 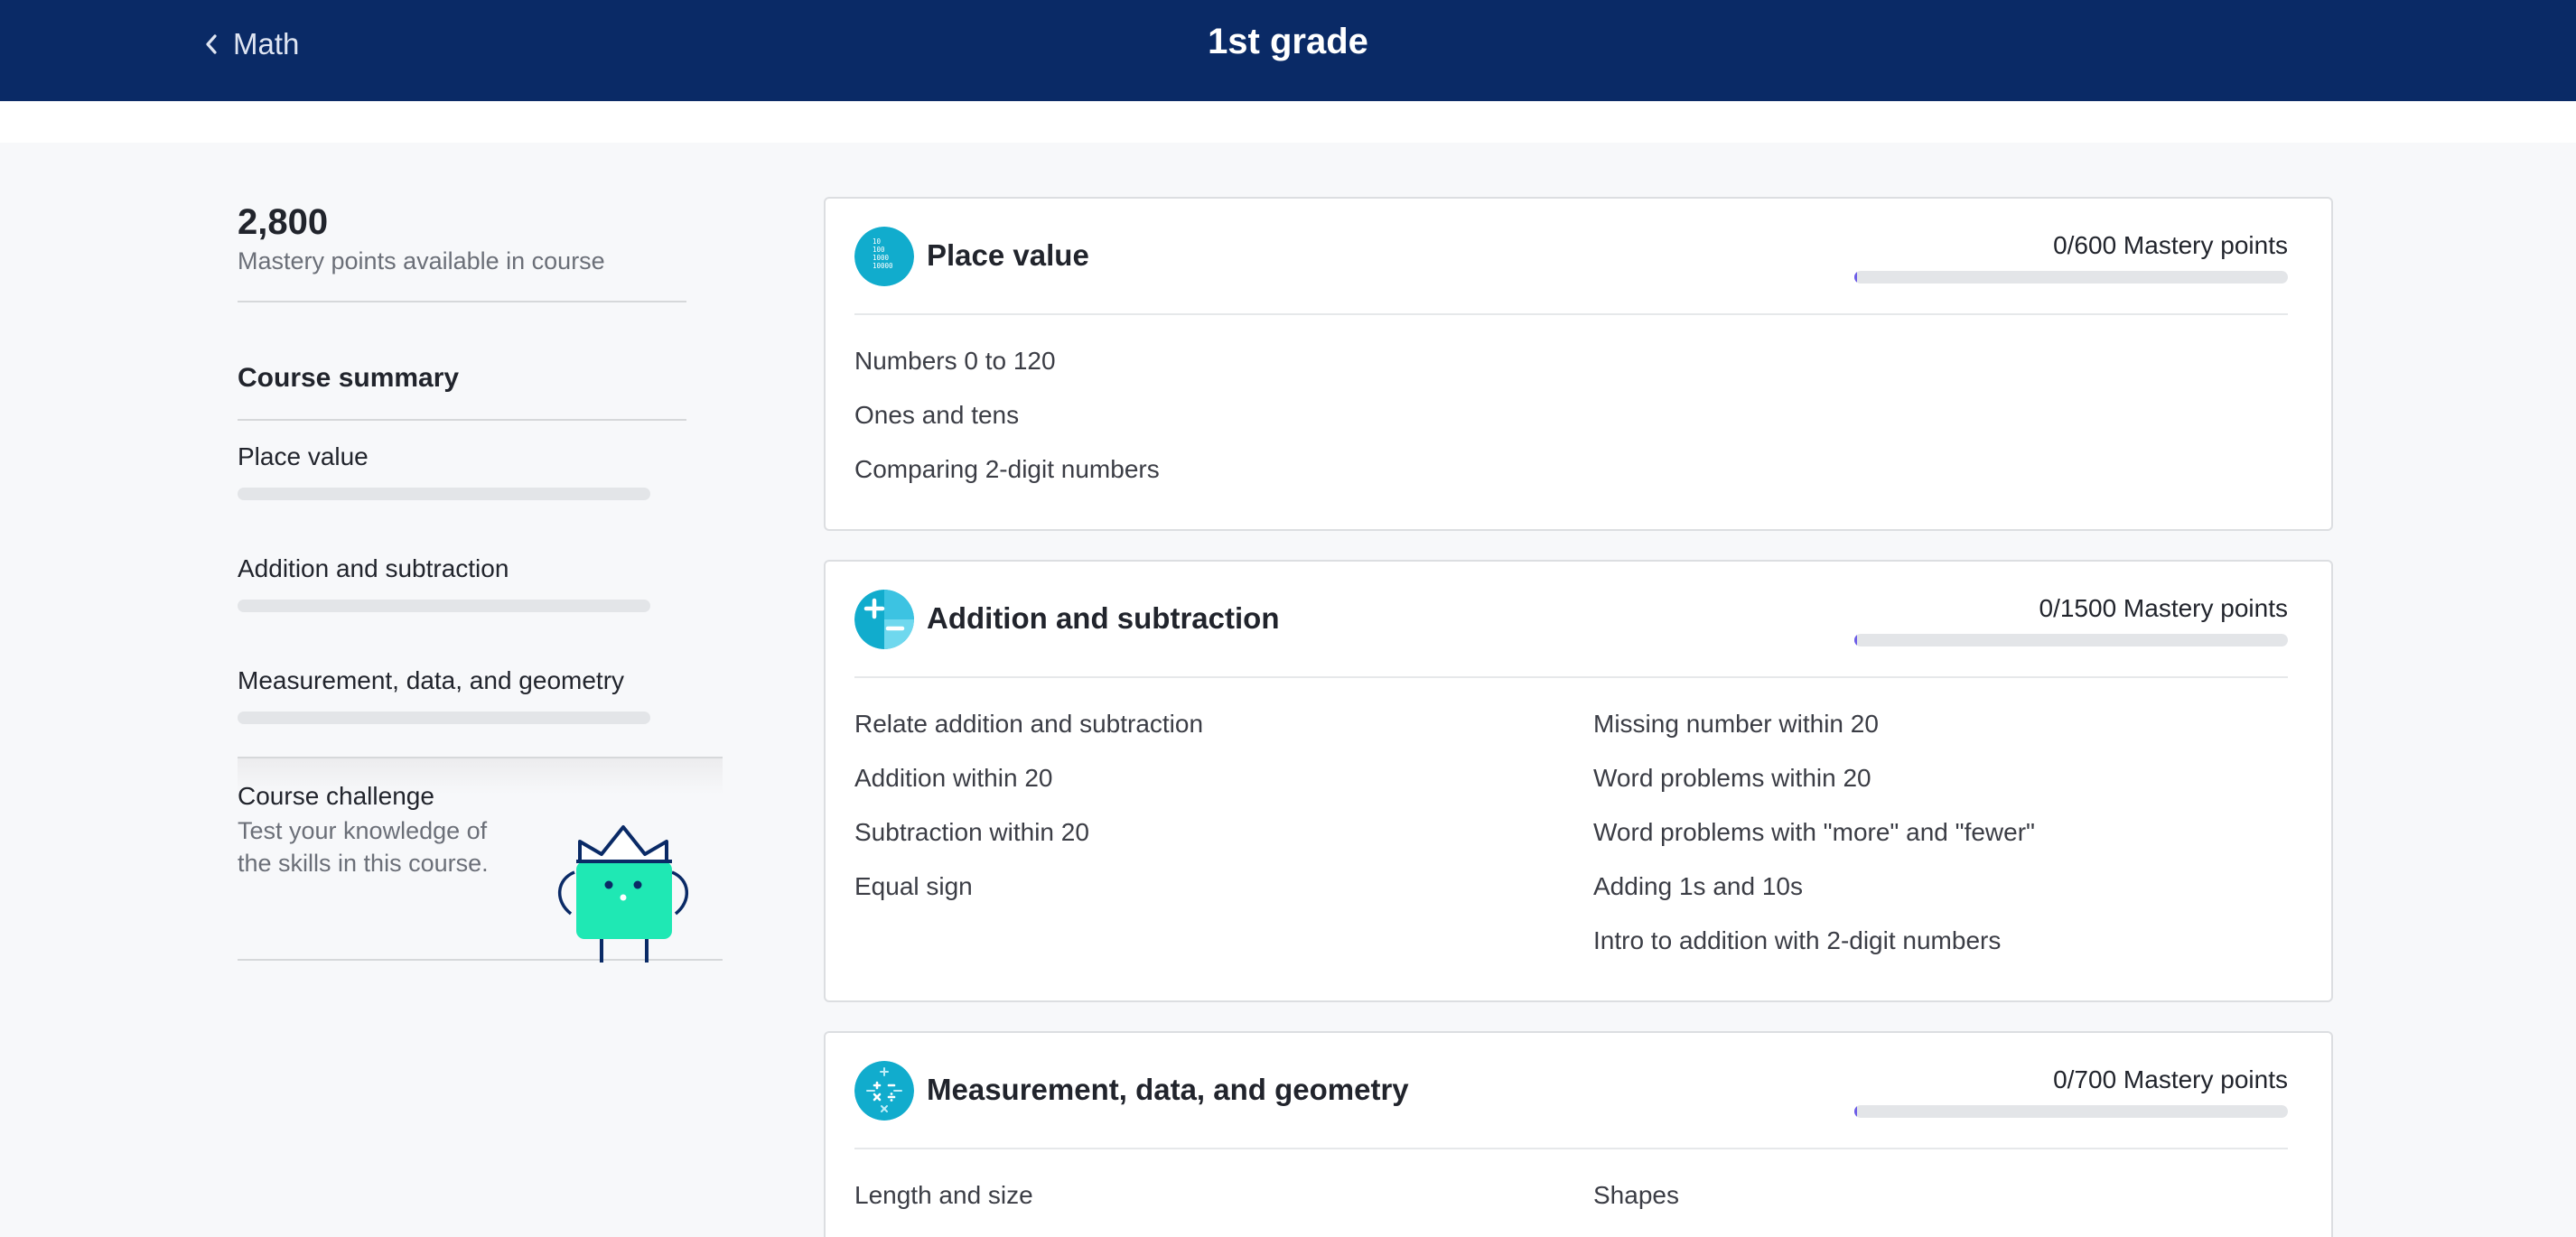 I want to click on unit-title: Place value, so click(x=1008, y=255).